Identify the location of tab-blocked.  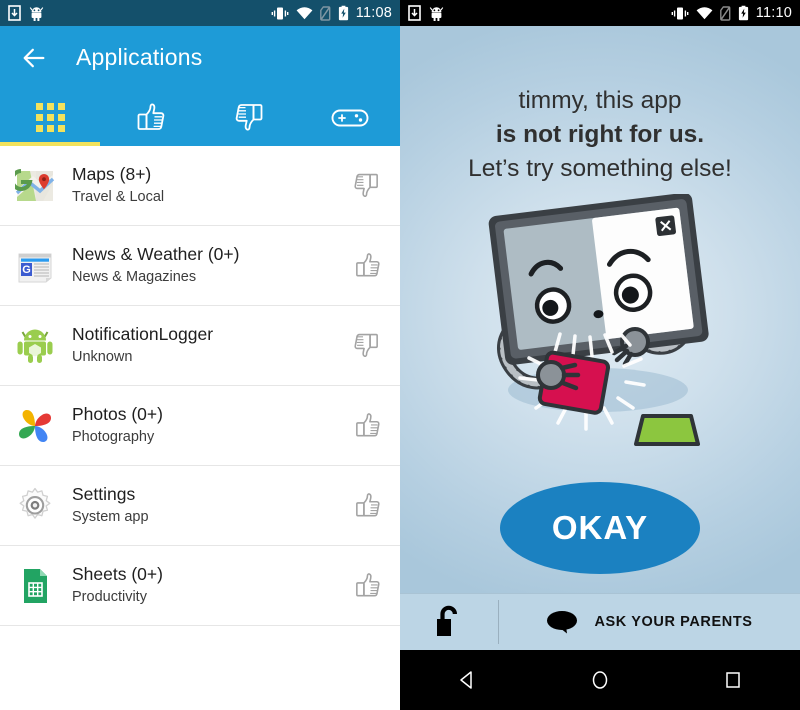
(250, 117).